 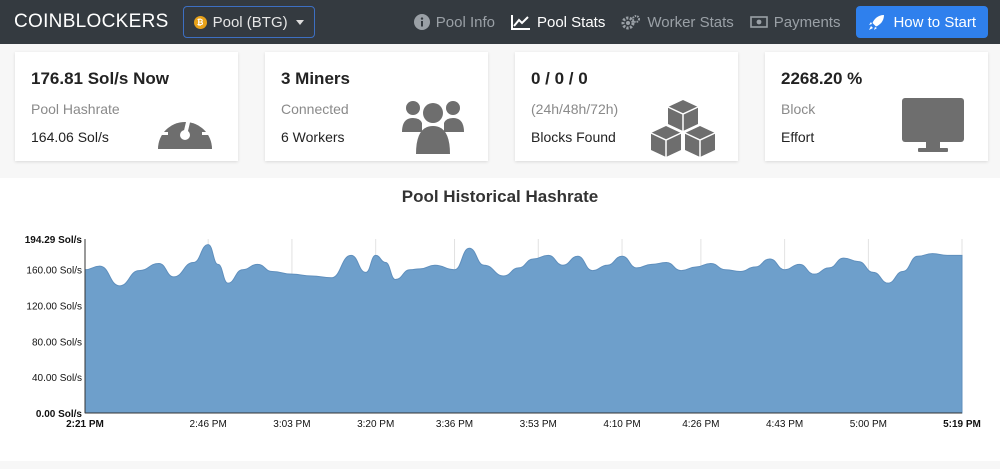 What do you see at coordinates (433, 127) in the screenshot?
I see `users-icon` at bounding box center [433, 127].